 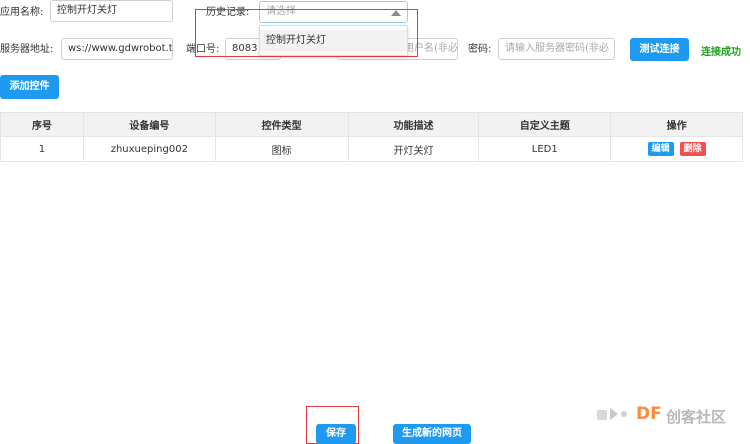 I want to click on watermark: DF 创客社区, so click(x=671, y=414).